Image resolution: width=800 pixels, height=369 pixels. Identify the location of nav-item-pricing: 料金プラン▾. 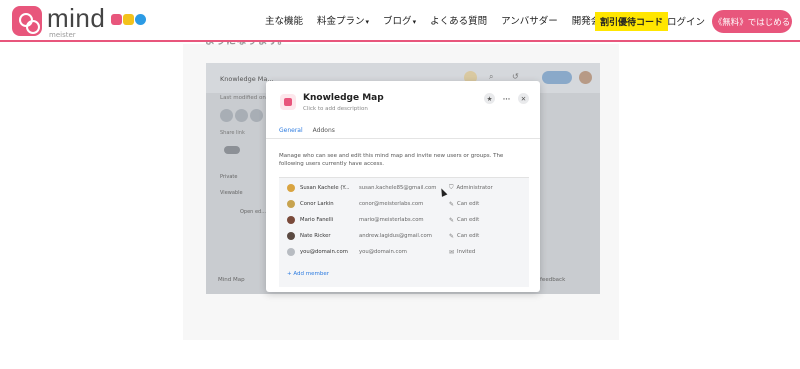
(343, 20).